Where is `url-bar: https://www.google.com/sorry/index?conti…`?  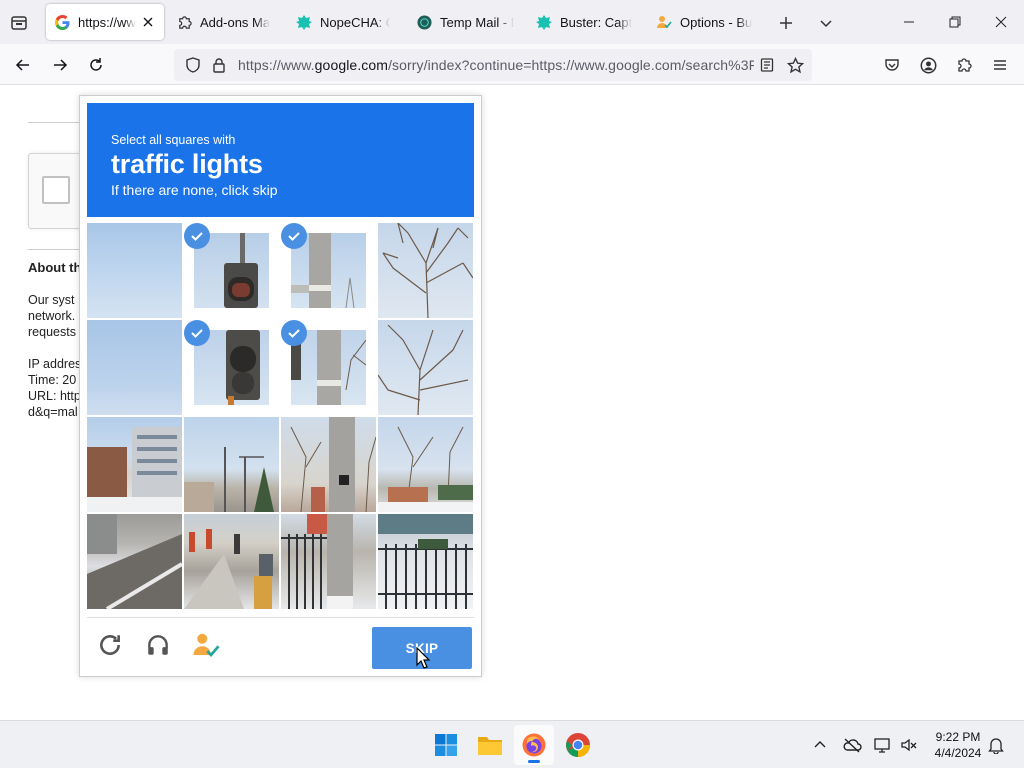
url-bar: https://www.google.com/sorry/index?conti… is located at coordinates (493, 65).